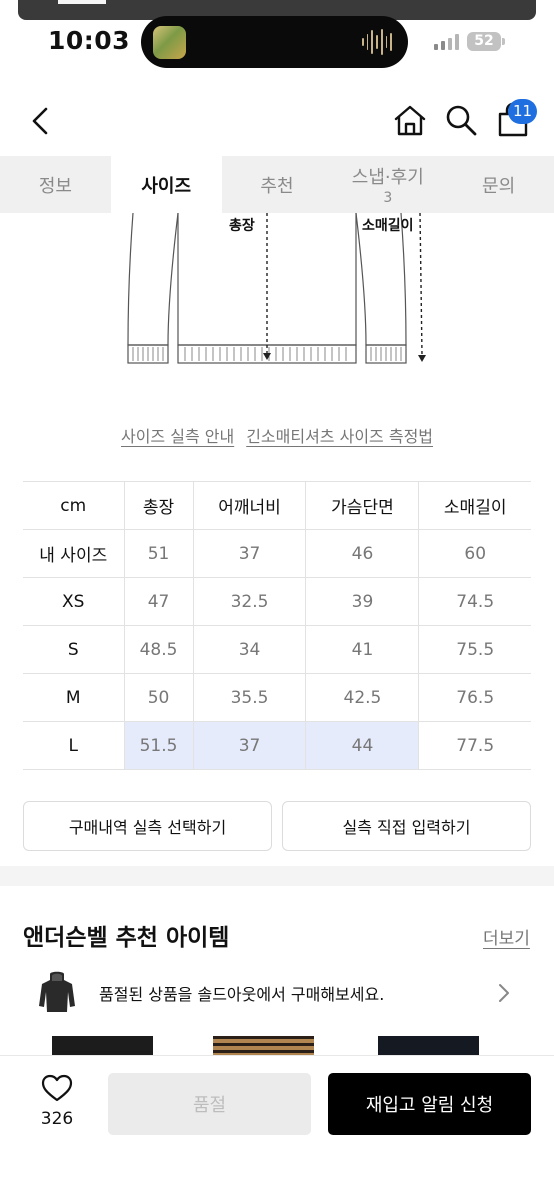 This screenshot has width=554, height=1200. I want to click on restock-alert-button: 재입고 알림 신청, so click(429, 1104).